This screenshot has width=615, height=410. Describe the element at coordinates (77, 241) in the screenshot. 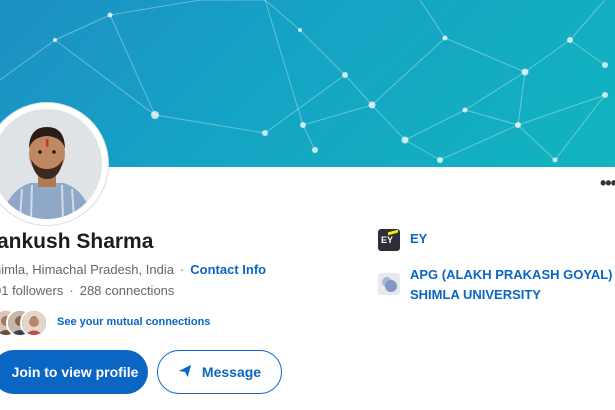

I see `profile-name: ankush Sharma` at that location.